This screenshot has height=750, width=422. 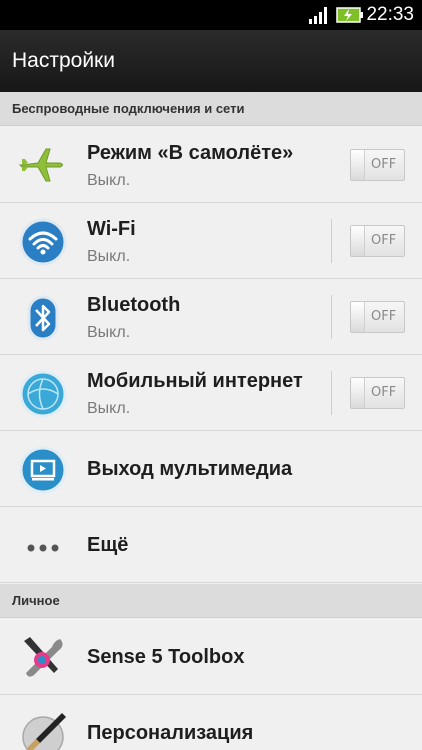 What do you see at coordinates (390, 14) in the screenshot?
I see `status-time: 22:33` at bounding box center [390, 14].